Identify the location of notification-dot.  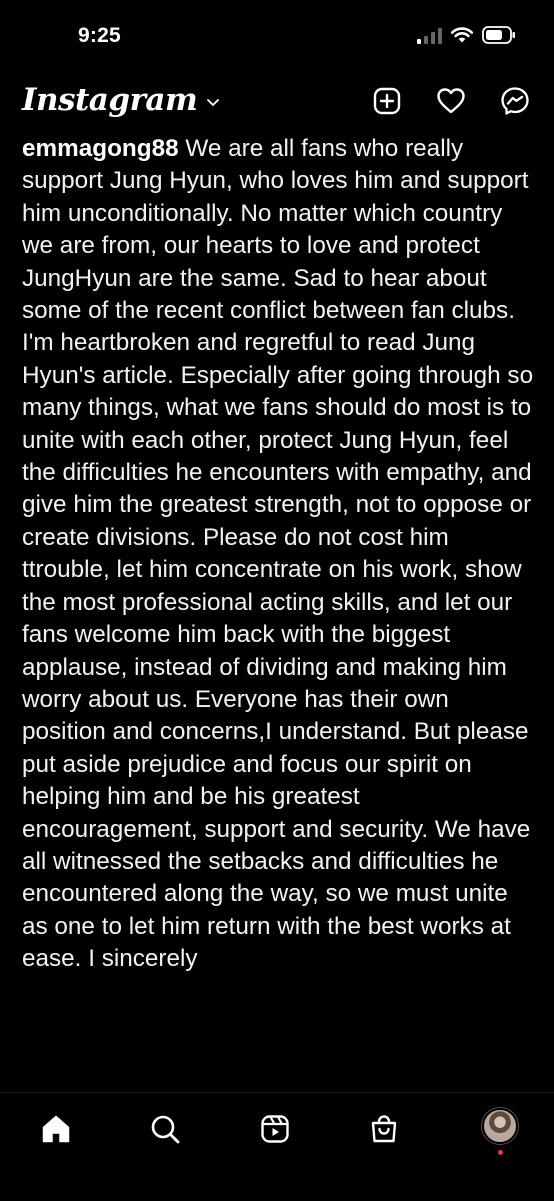
(500, 1152).